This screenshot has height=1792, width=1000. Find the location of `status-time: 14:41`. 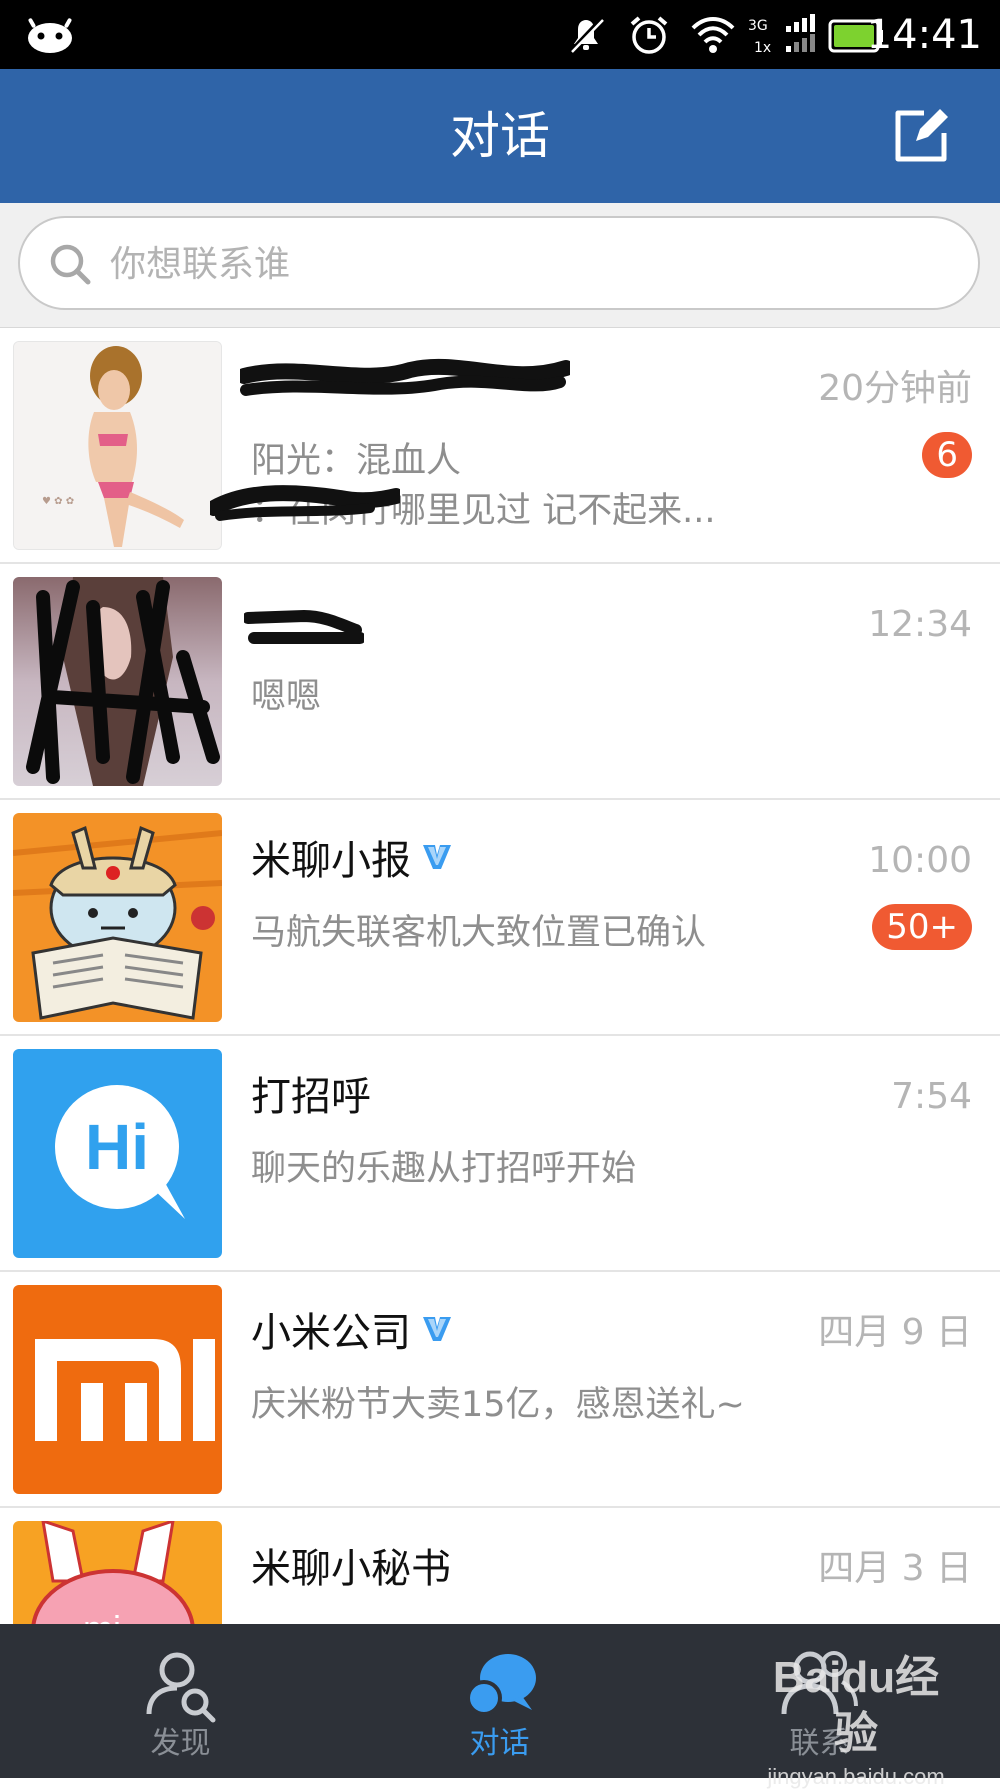

status-time: 14:41 is located at coordinates (924, 35).